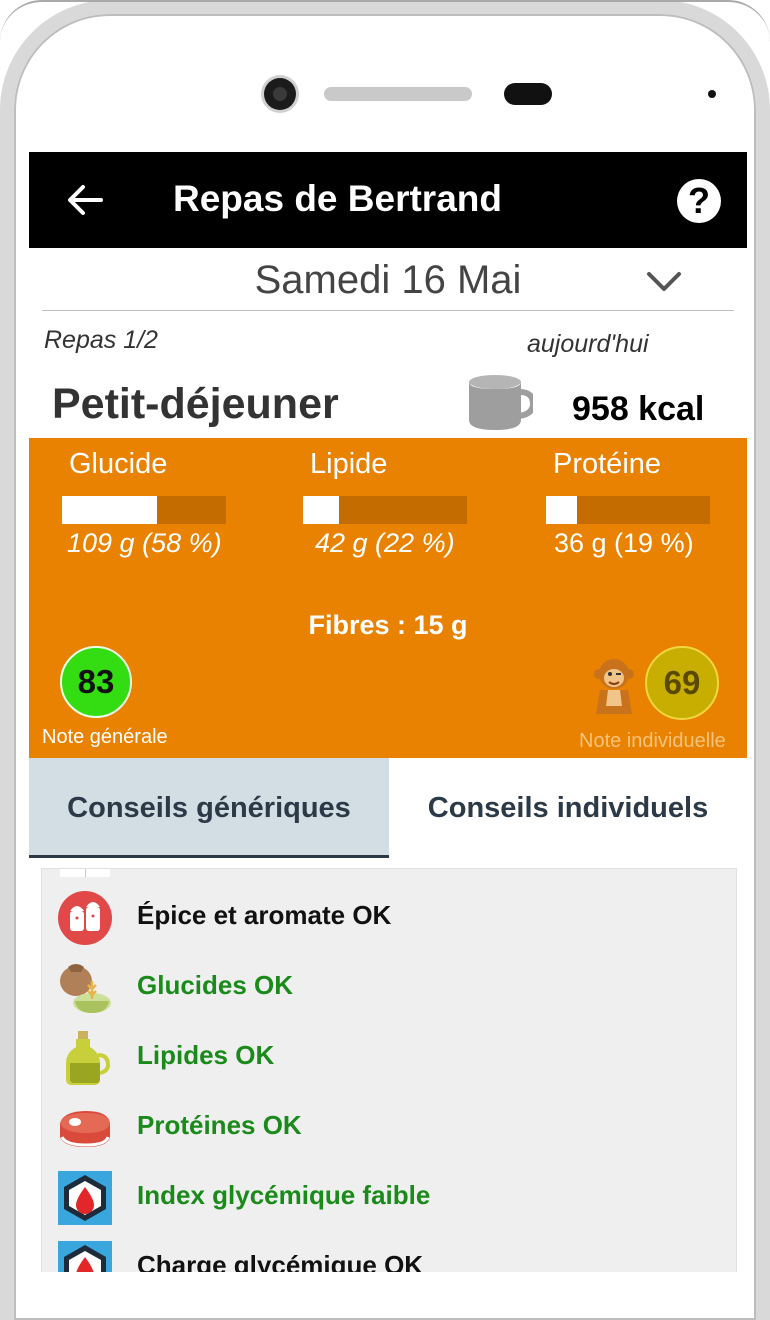 The width and height of the screenshot is (770, 1320). What do you see at coordinates (85, 918) in the screenshot?
I see `salt-pepper-icon` at bounding box center [85, 918].